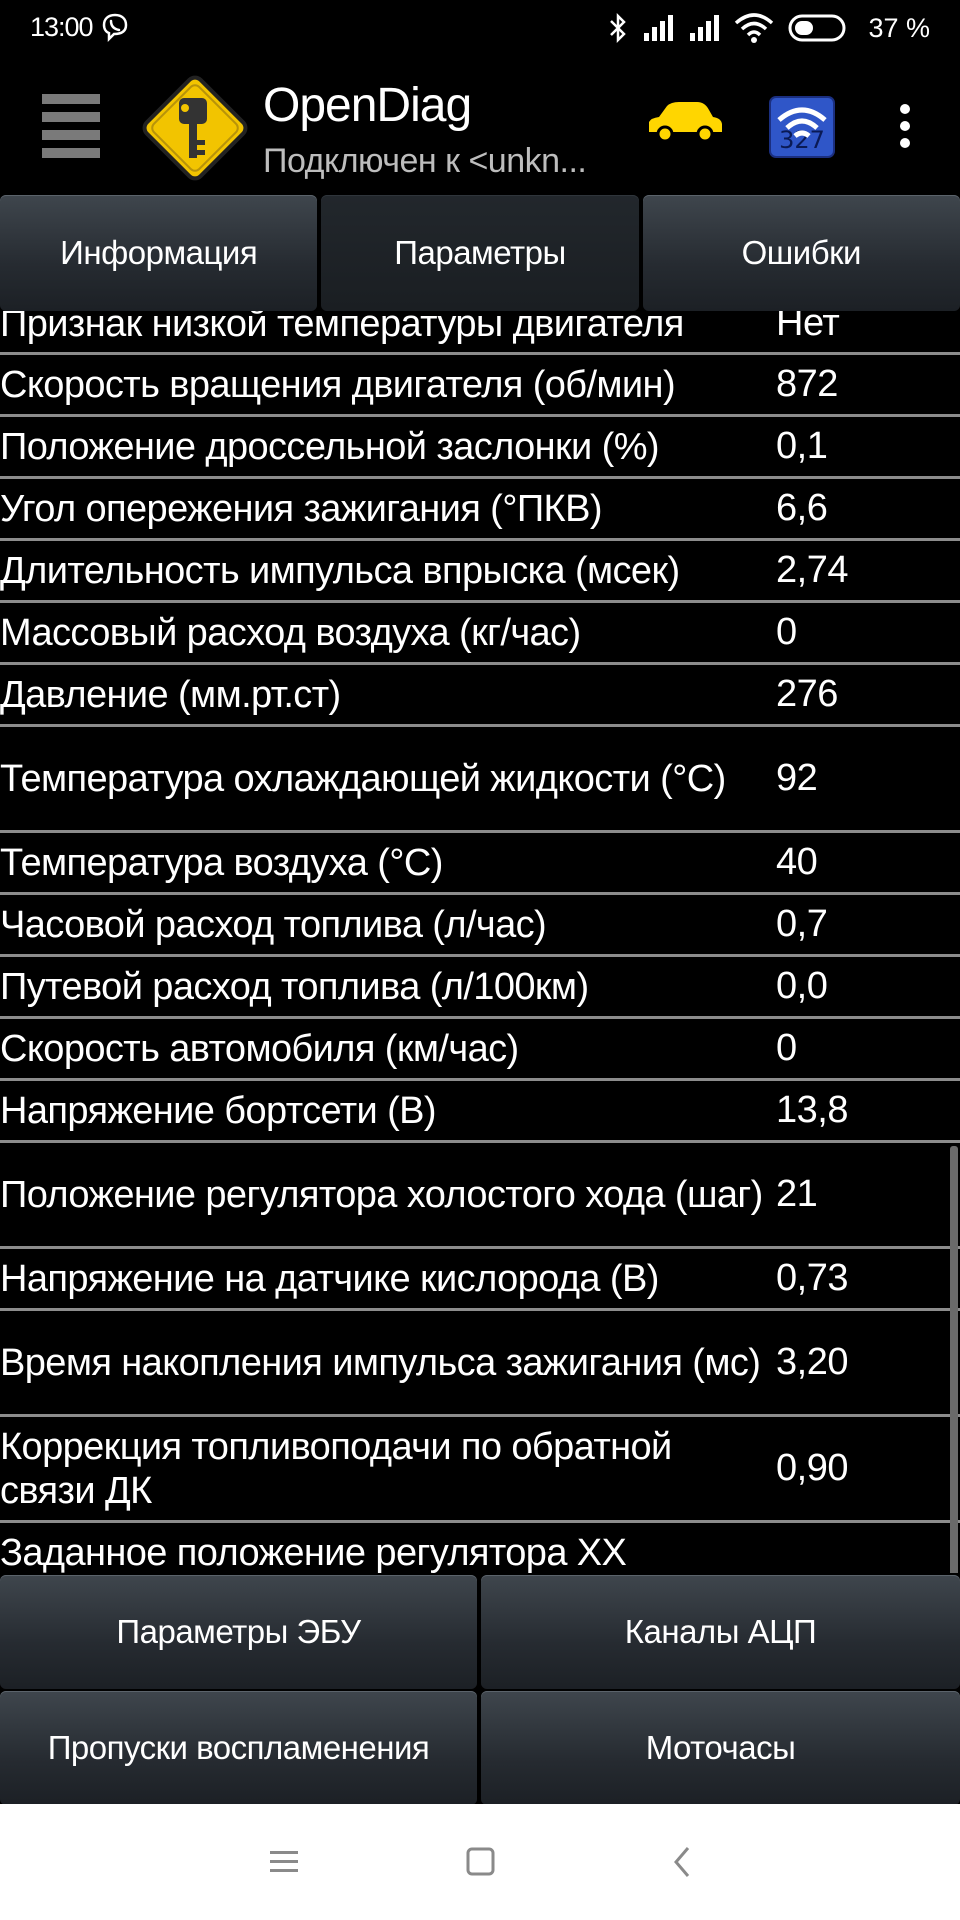  What do you see at coordinates (221, 862) in the screenshot?
I see `parameter-name: Температура воздуха (°С)` at bounding box center [221, 862].